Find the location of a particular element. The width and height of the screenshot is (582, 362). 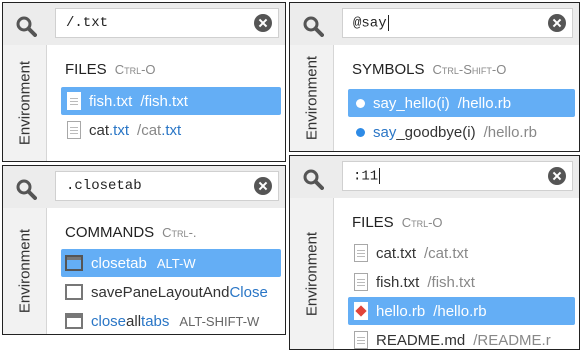

result-row: savePaneLayoutAndClose is located at coordinates (171, 292).